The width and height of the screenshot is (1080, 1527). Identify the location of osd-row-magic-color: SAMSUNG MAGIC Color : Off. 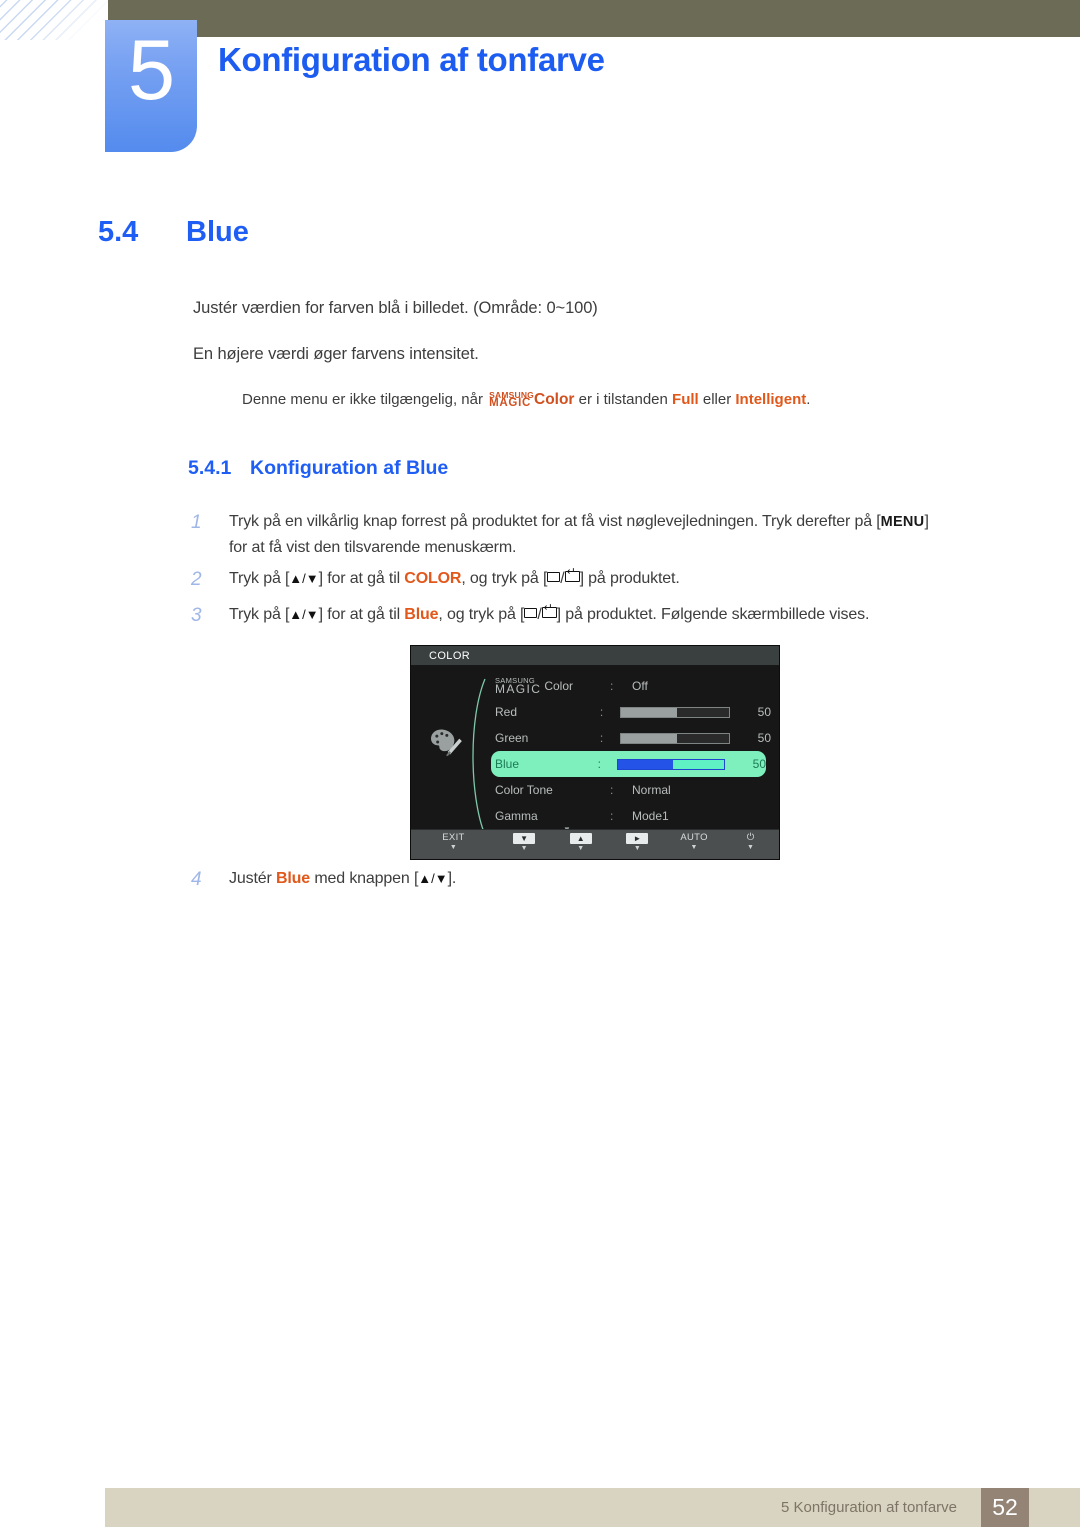
(633, 686).